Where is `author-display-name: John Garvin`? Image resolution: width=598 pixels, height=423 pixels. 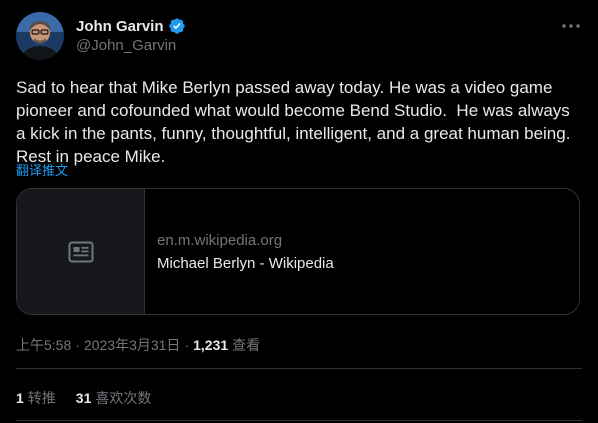
author-display-name: John Garvin is located at coordinates (120, 26).